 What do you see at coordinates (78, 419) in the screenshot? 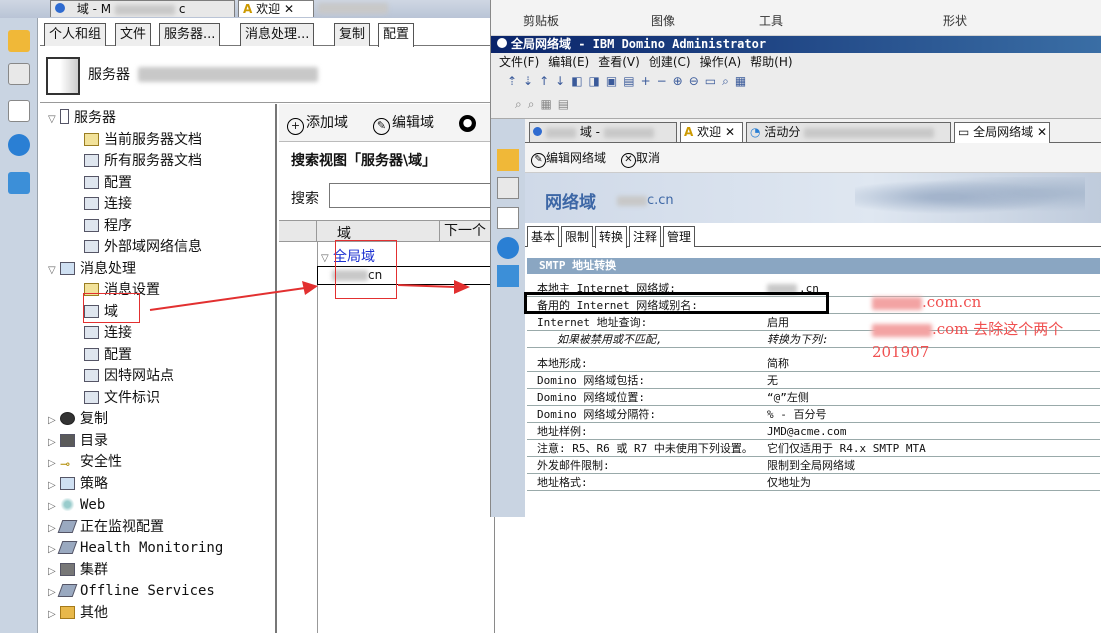
I see `tree-item: ▷ 复制` at bounding box center [78, 419].